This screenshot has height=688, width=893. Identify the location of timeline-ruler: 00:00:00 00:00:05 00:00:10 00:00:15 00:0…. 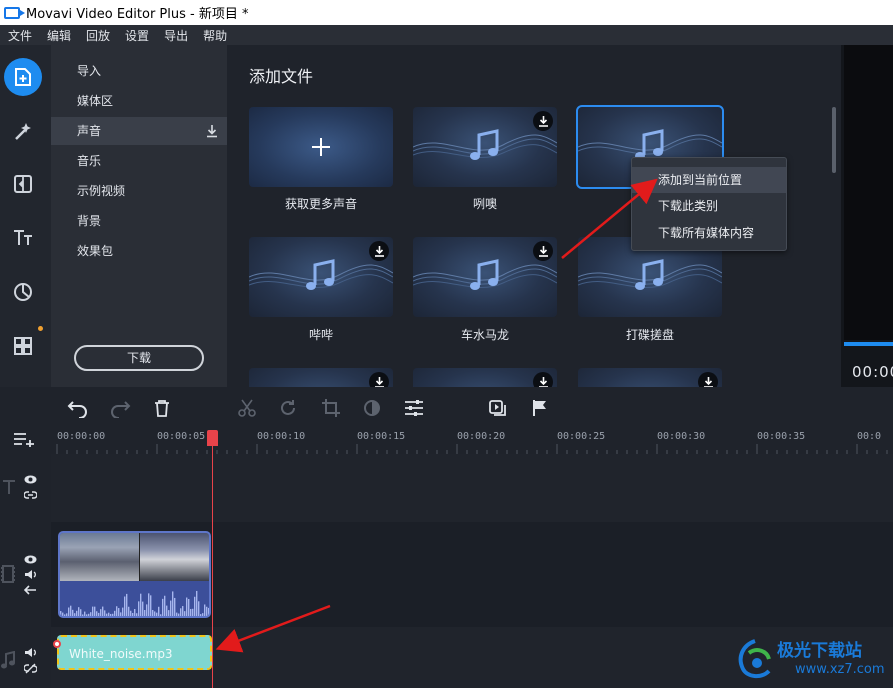
(472, 440).